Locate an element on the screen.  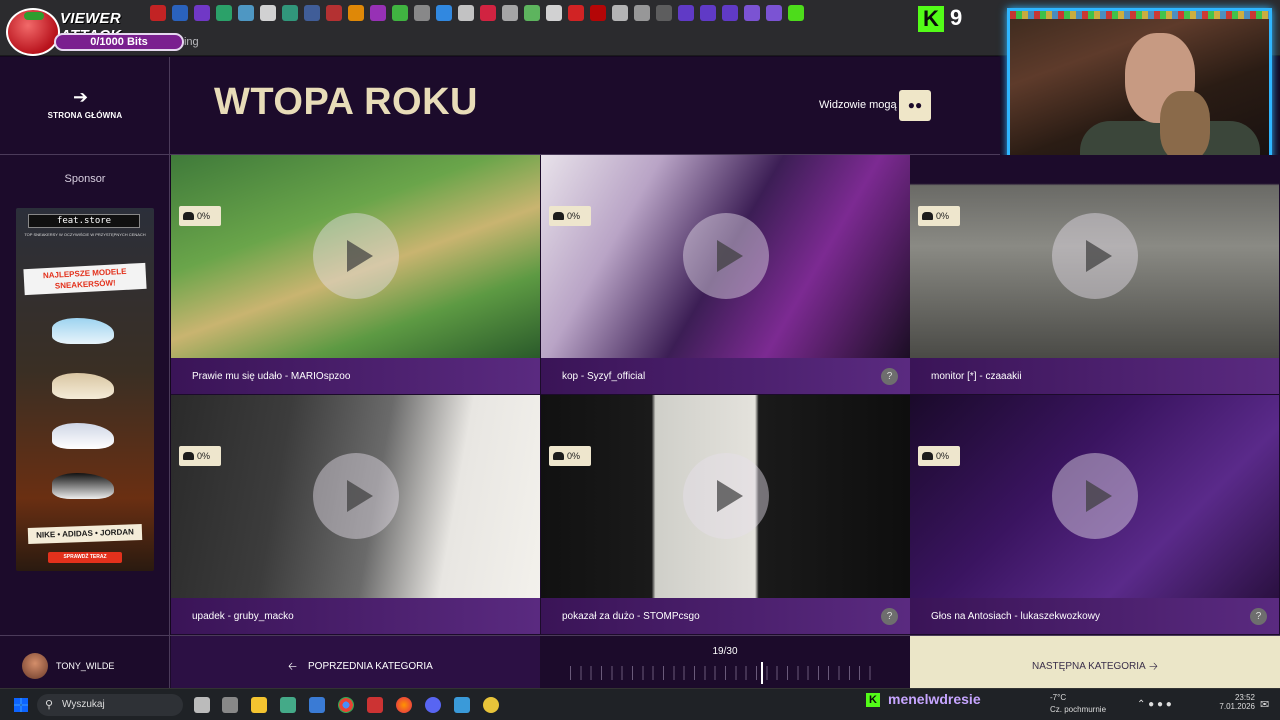
clip-caption: monitor [*] - czaaakii is located at coordinates (1094, 376).